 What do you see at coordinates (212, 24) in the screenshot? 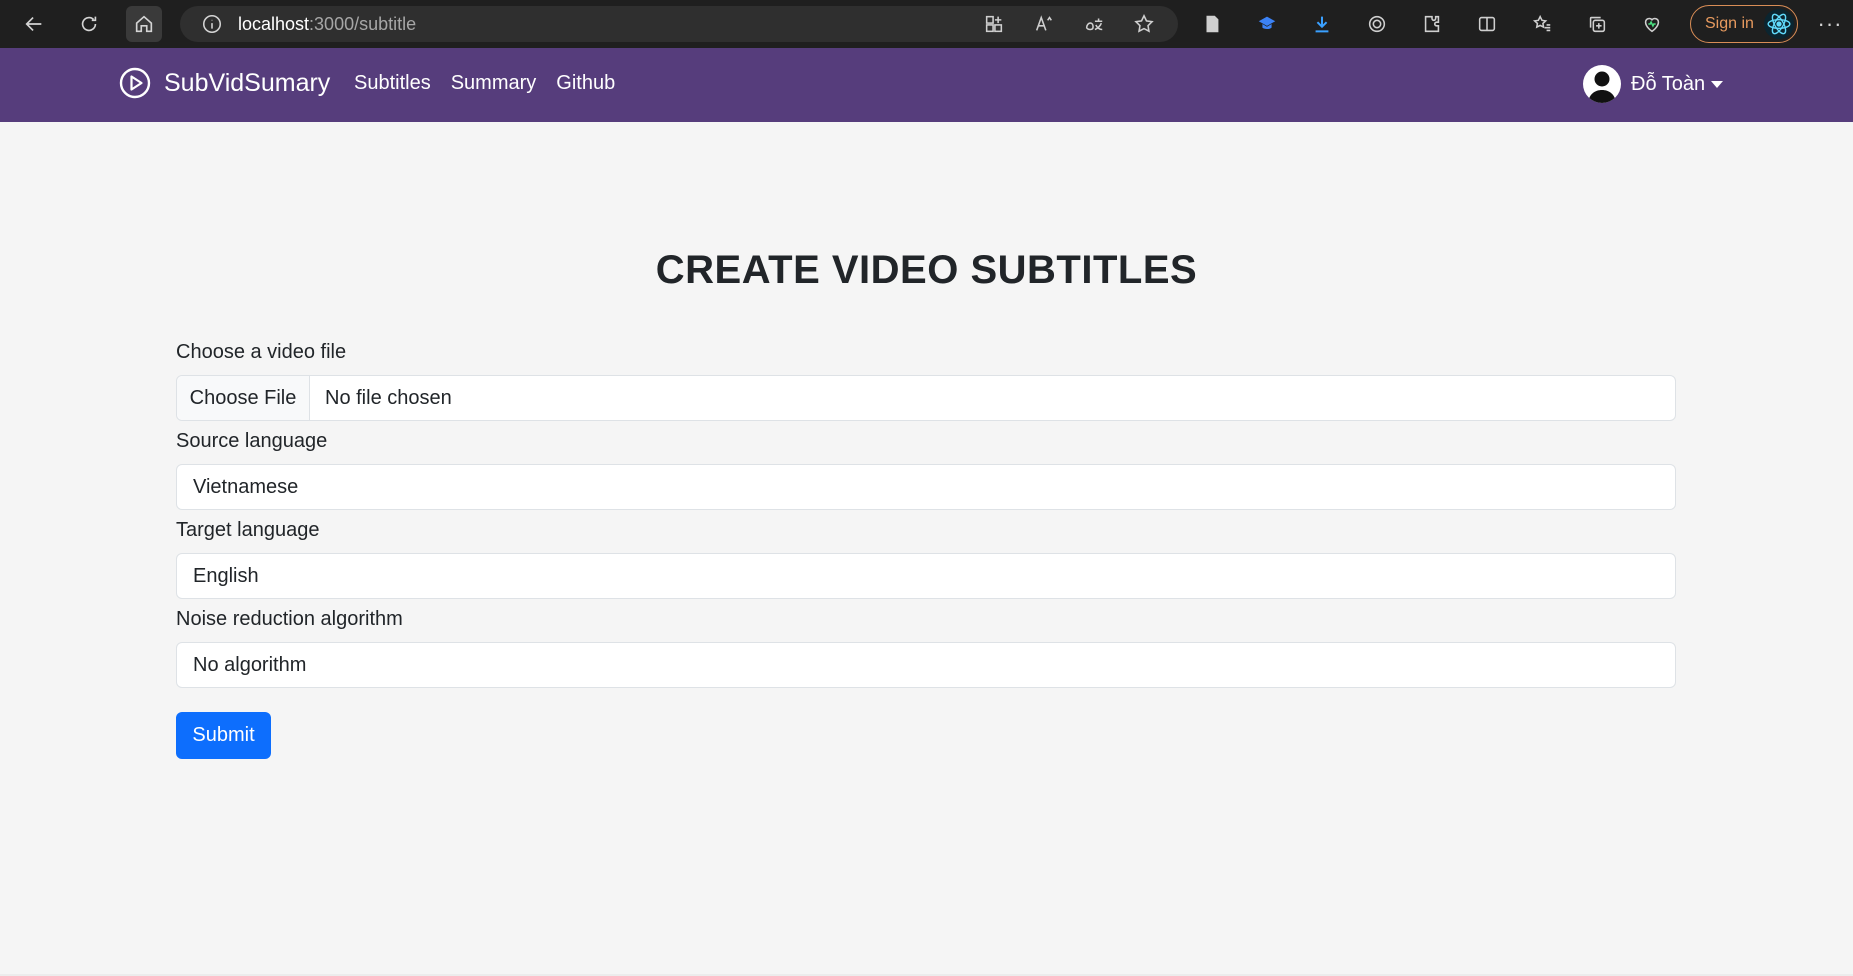
I see `site-info-icon` at bounding box center [212, 24].